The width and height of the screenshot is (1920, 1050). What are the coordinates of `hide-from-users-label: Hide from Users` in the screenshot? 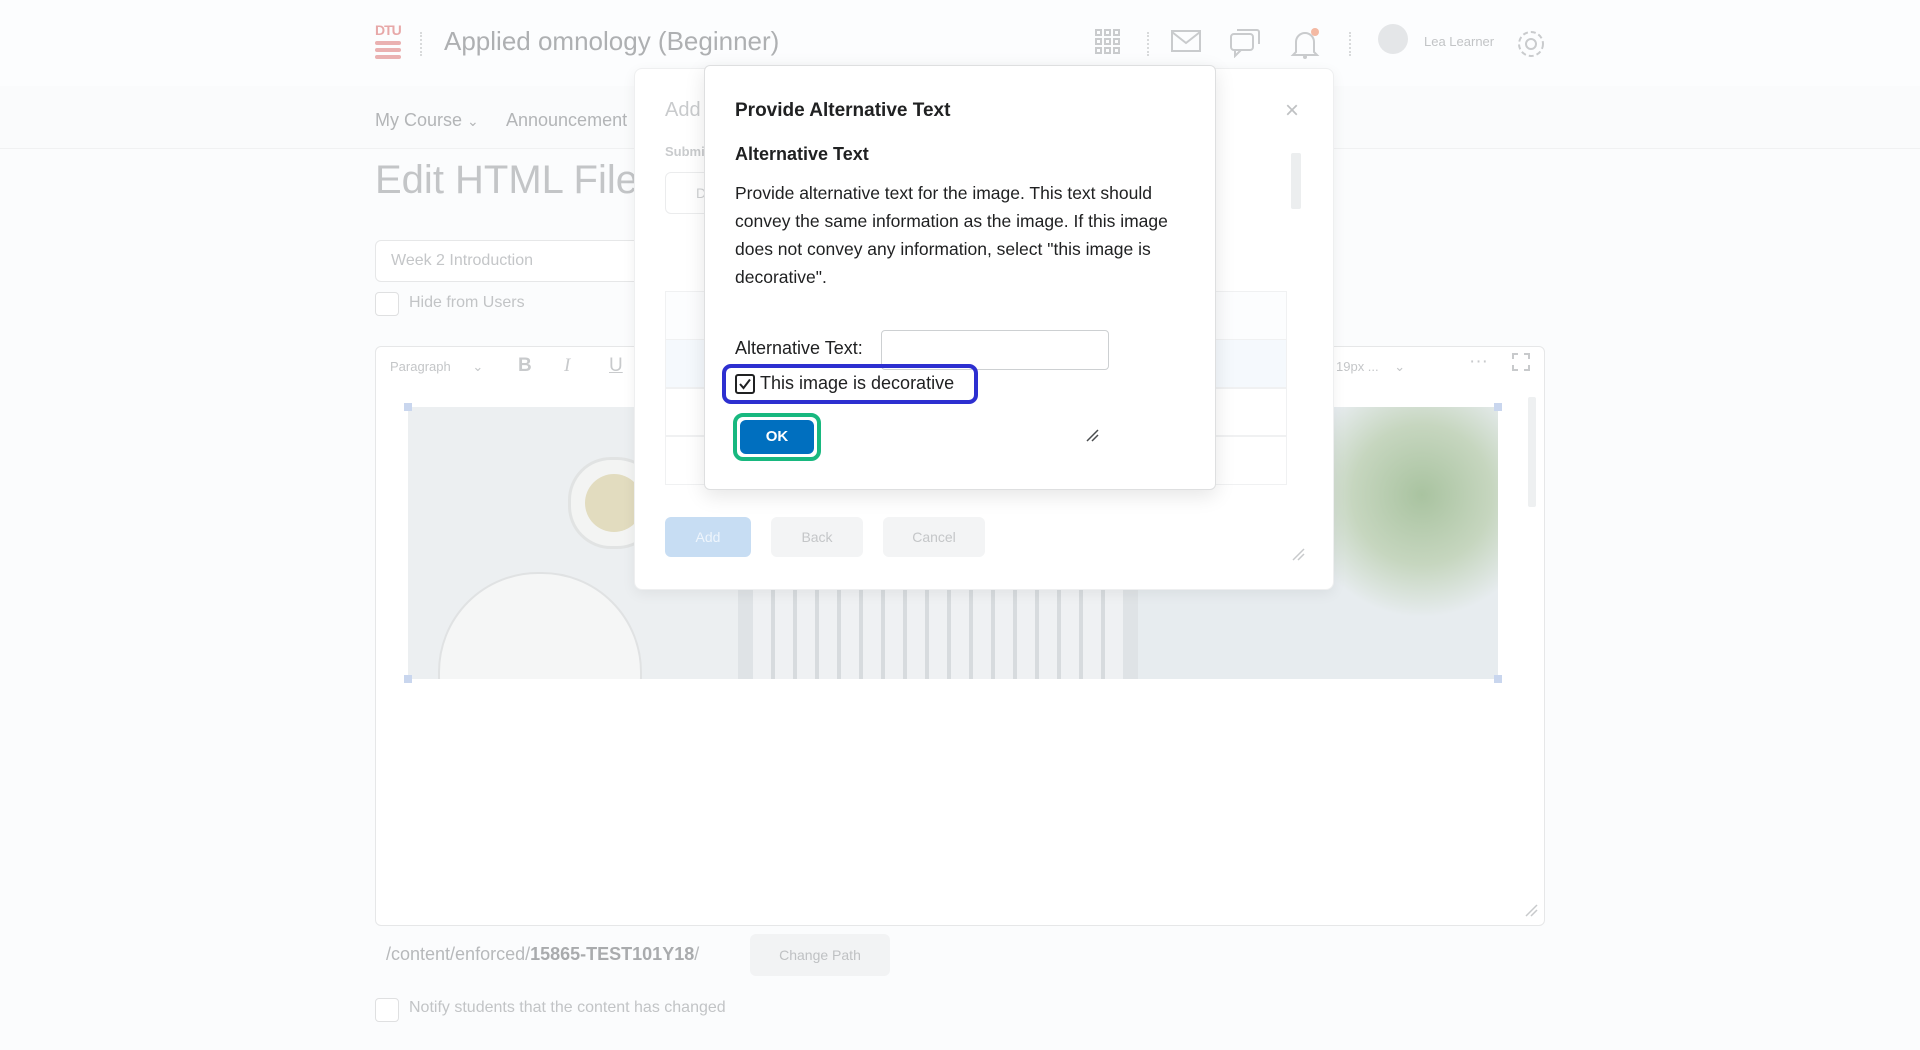 It's located at (467, 302).